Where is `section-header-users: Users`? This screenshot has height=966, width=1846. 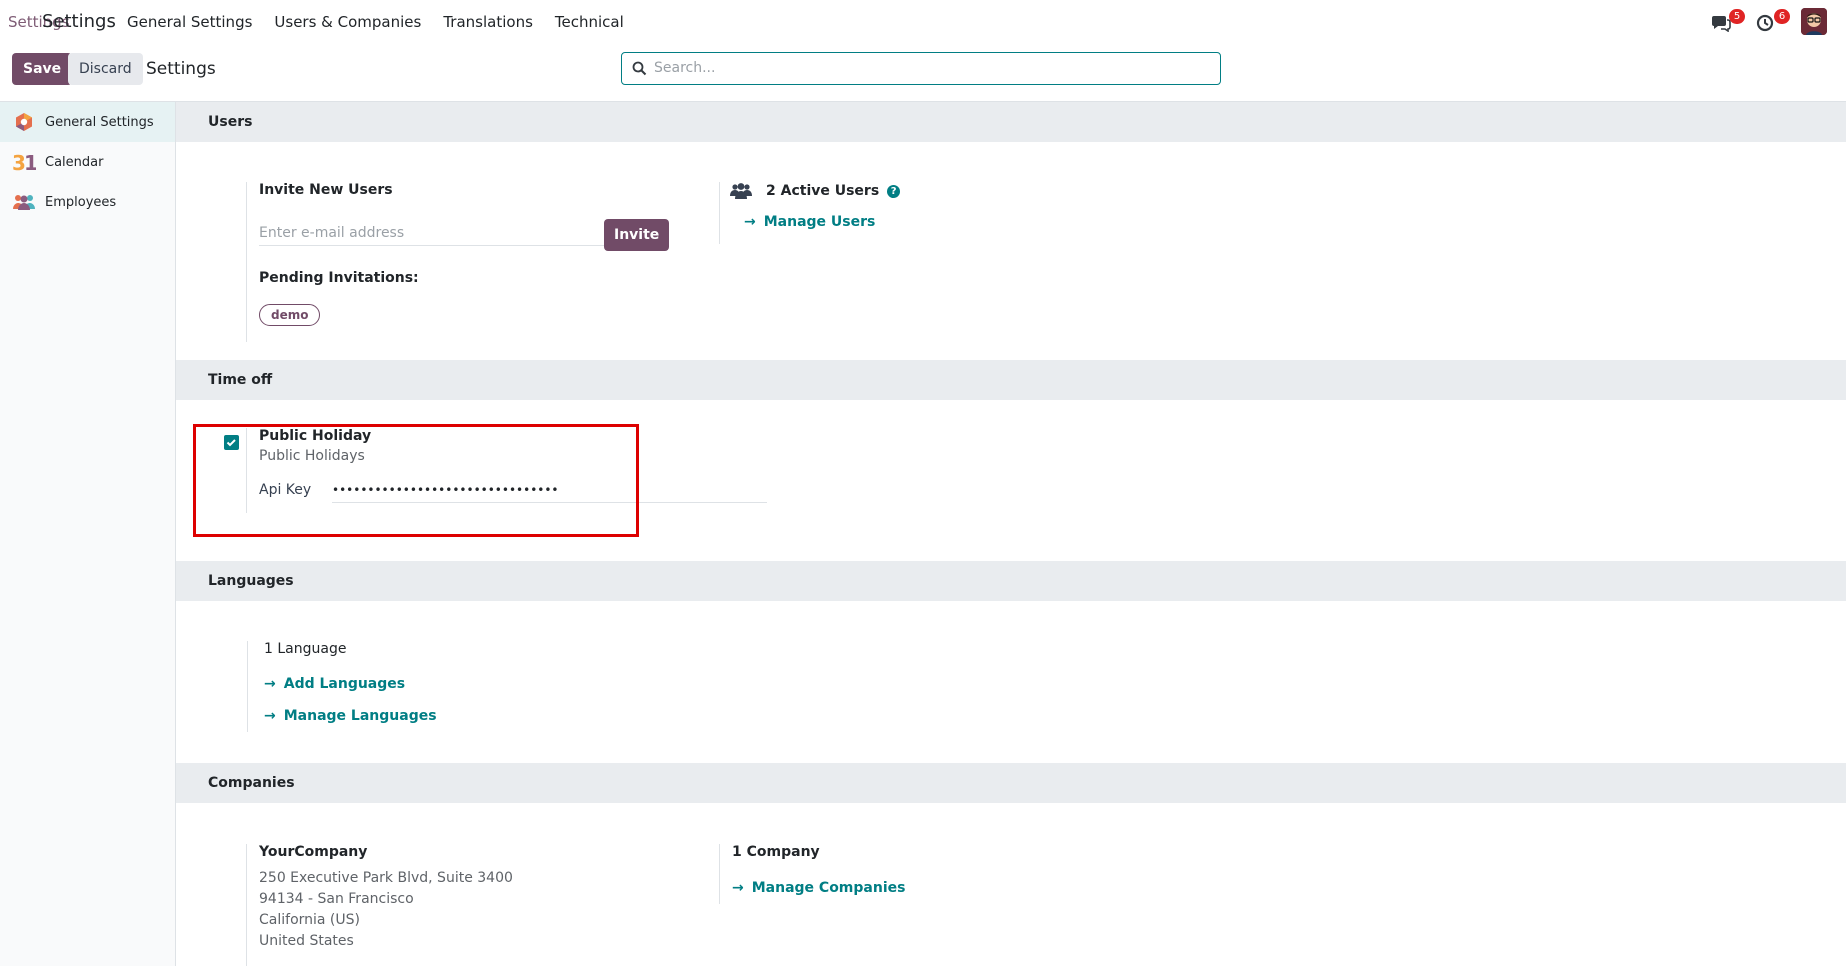 section-header-users: Users is located at coordinates (1011, 122).